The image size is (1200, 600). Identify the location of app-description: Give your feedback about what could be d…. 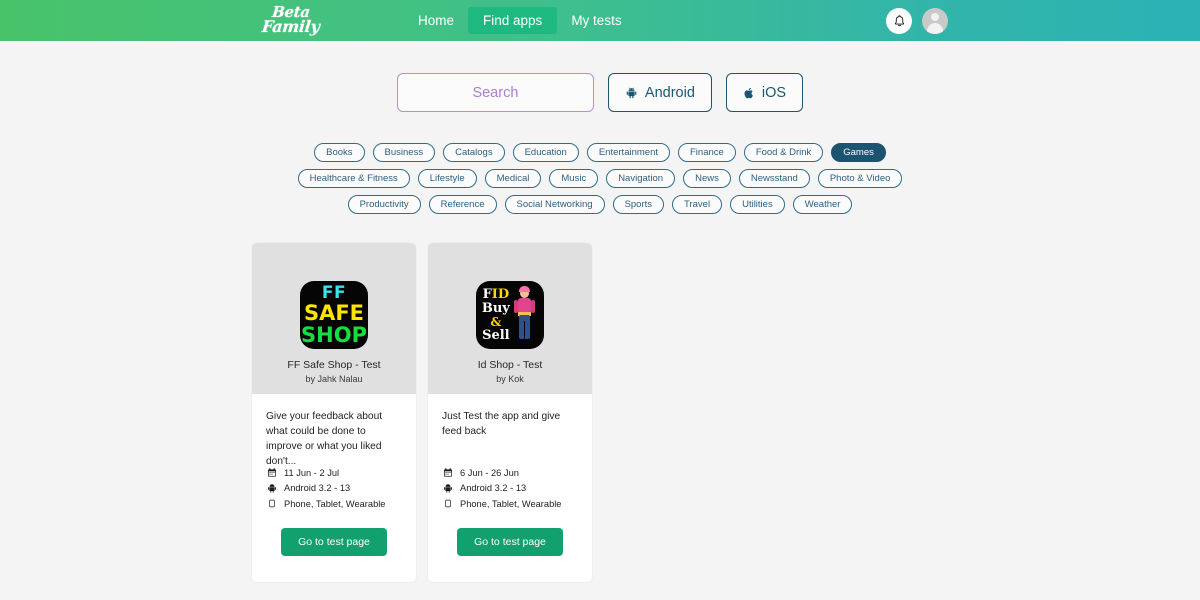
(324, 439).